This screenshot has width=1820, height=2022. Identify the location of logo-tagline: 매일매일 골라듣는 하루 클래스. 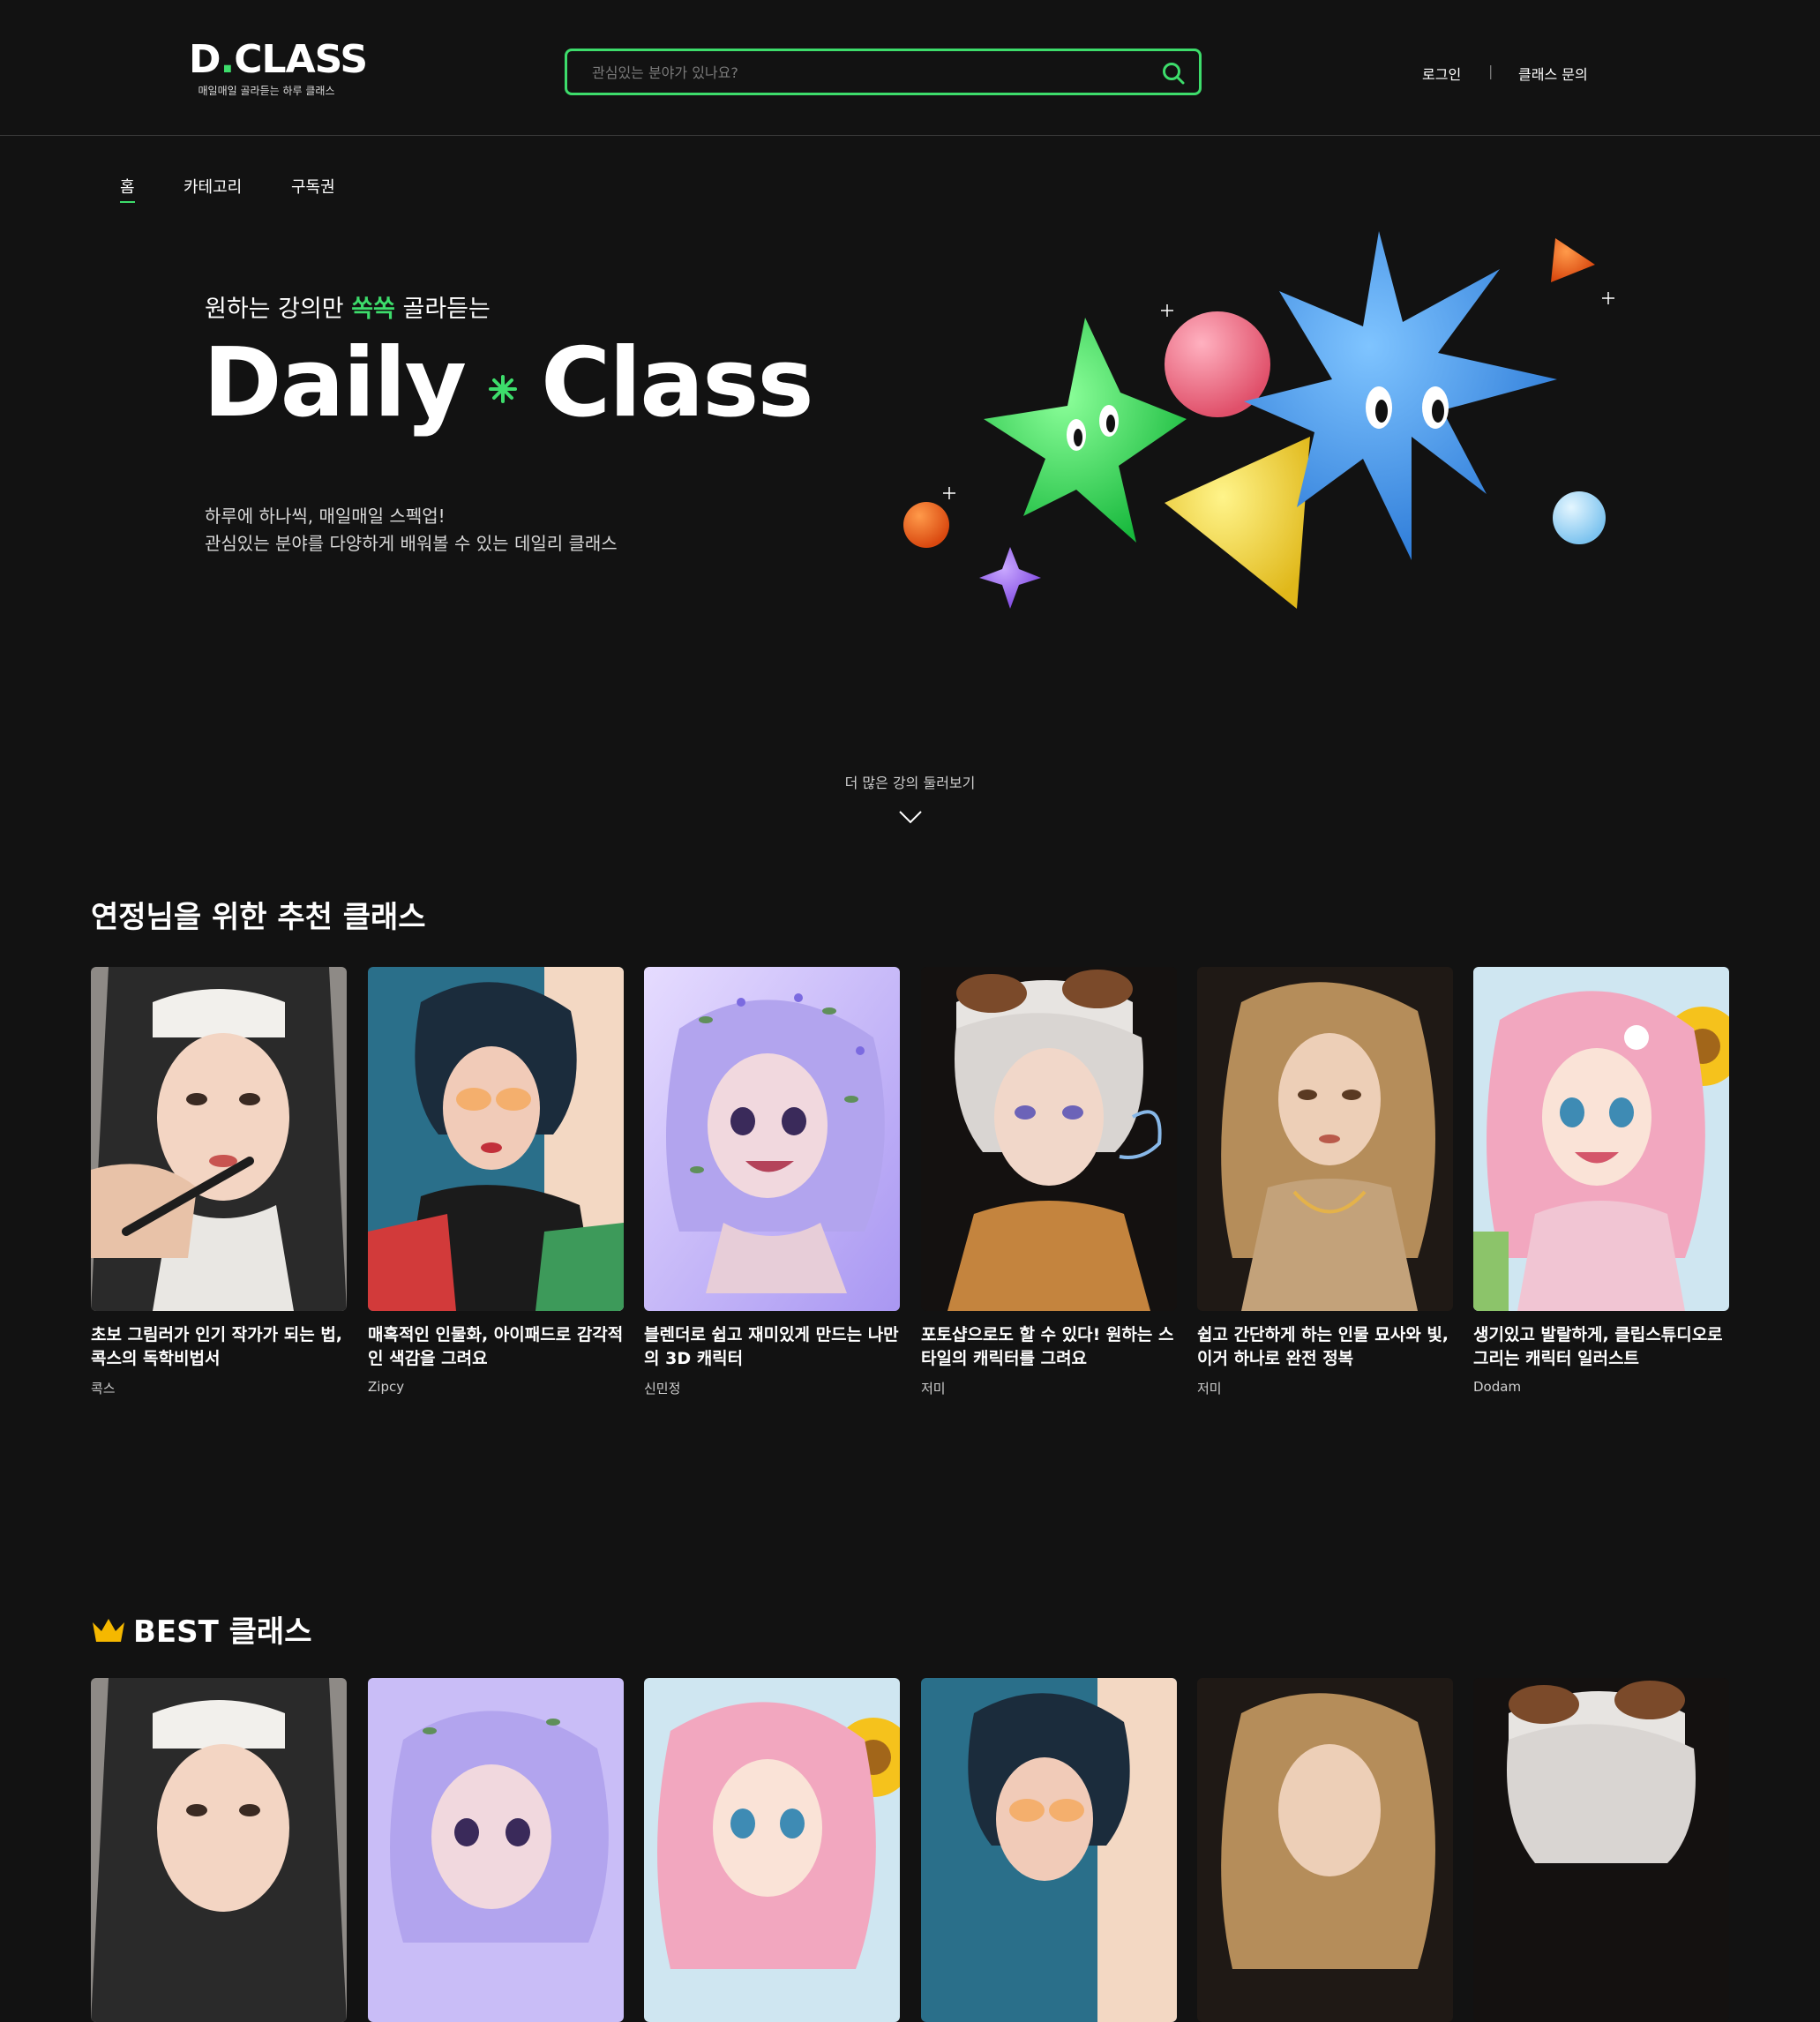
(266, 91).